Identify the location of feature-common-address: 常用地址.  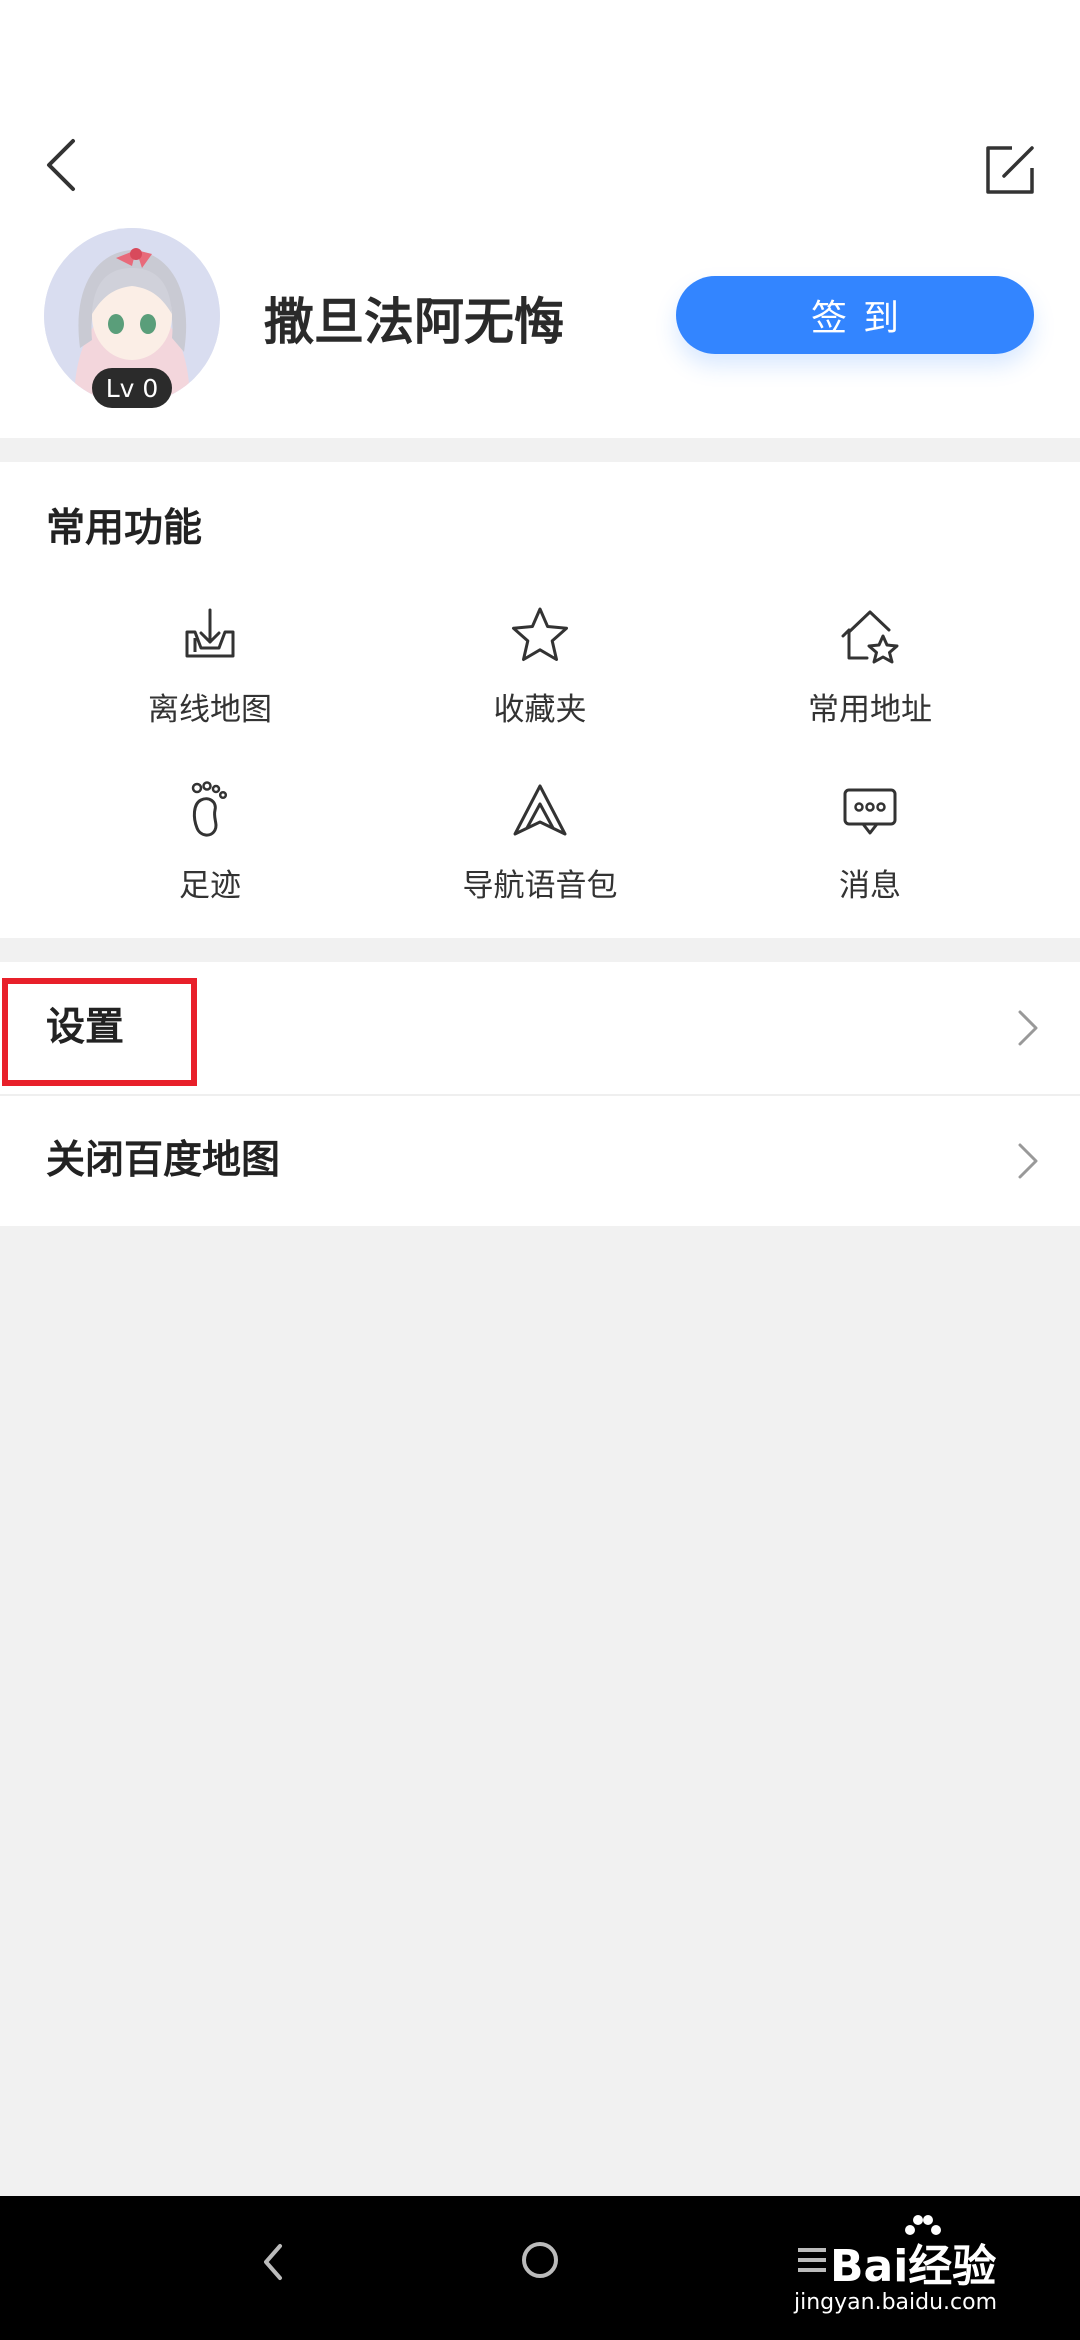
(870, 677).